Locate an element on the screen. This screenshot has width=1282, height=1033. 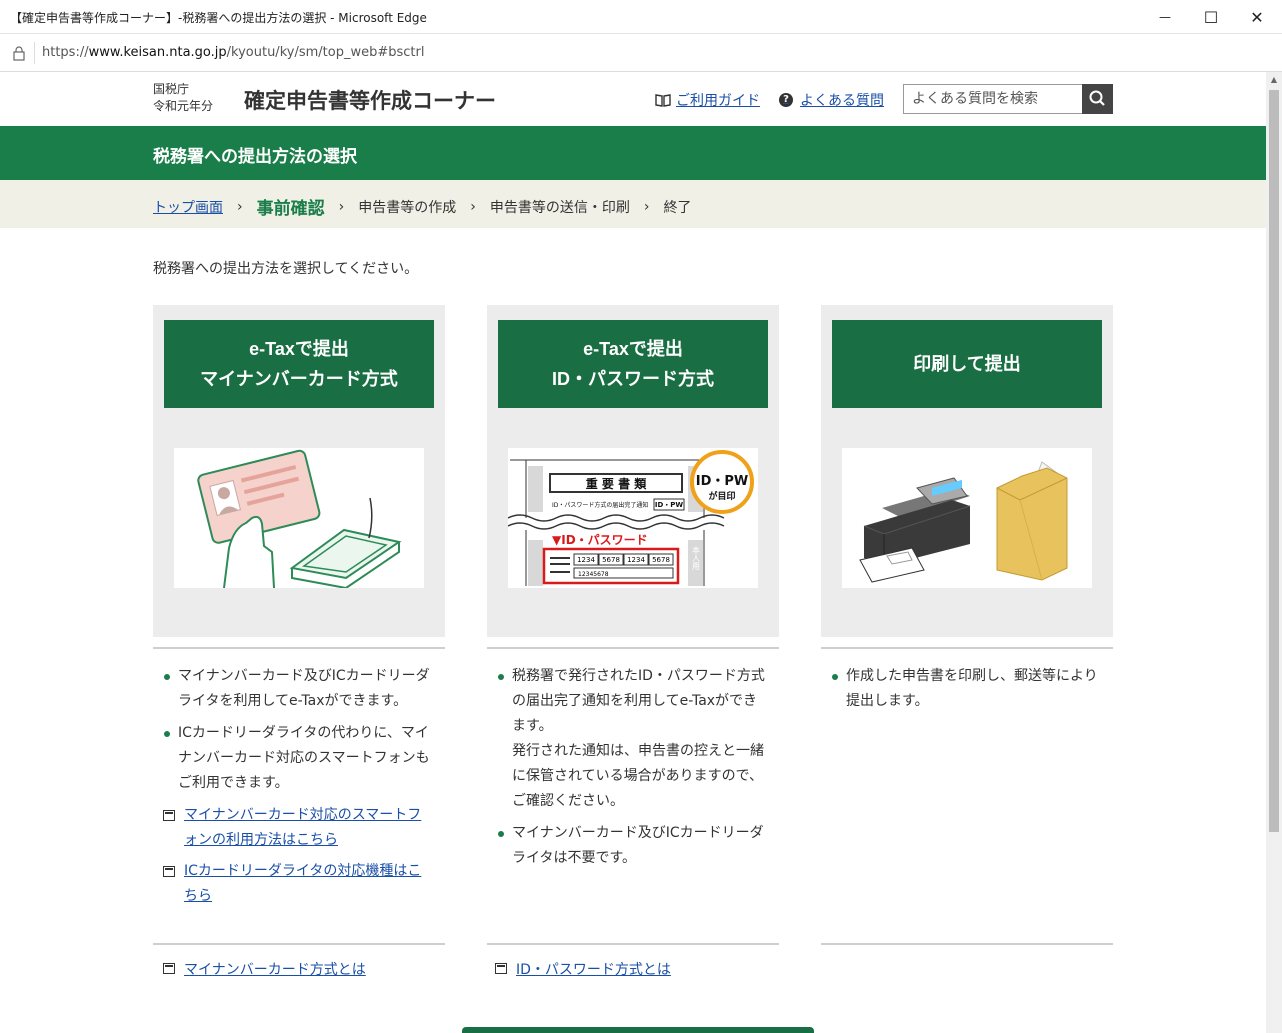
text-line: ICカードリーダライタの代わりに、マイ is located at coordinates (303, 733).